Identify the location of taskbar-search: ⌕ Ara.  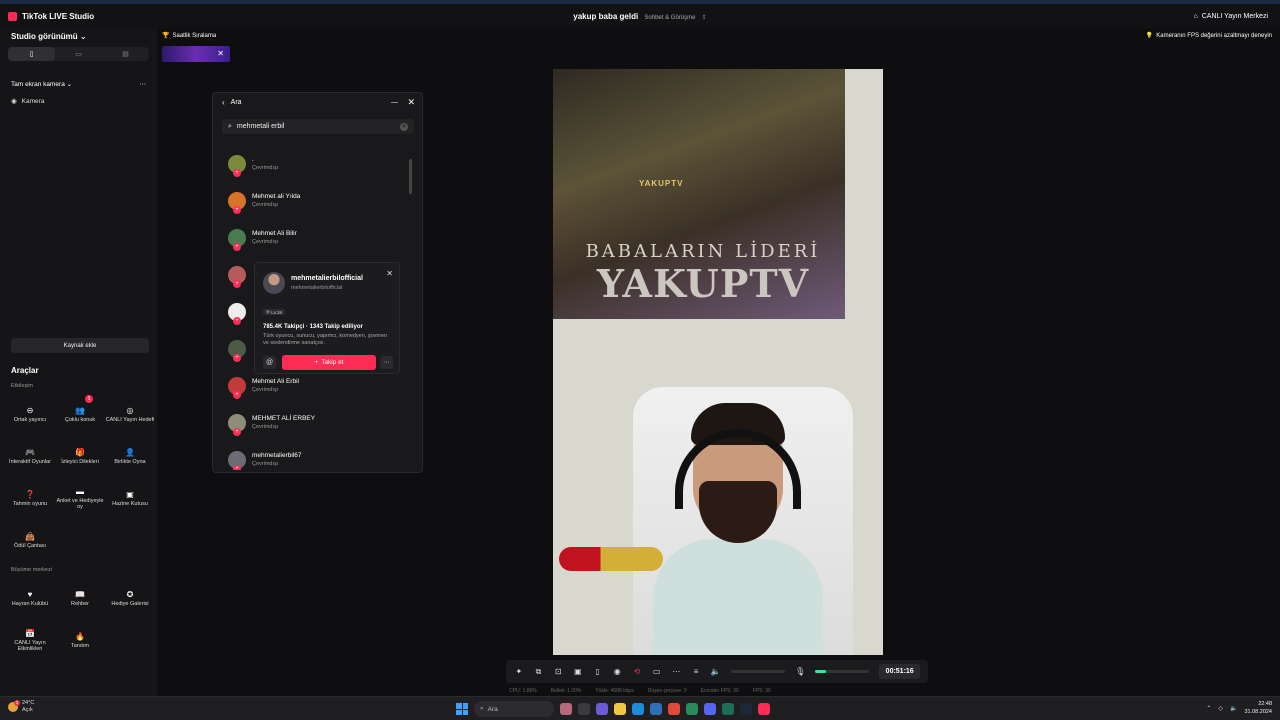
(514, 709).